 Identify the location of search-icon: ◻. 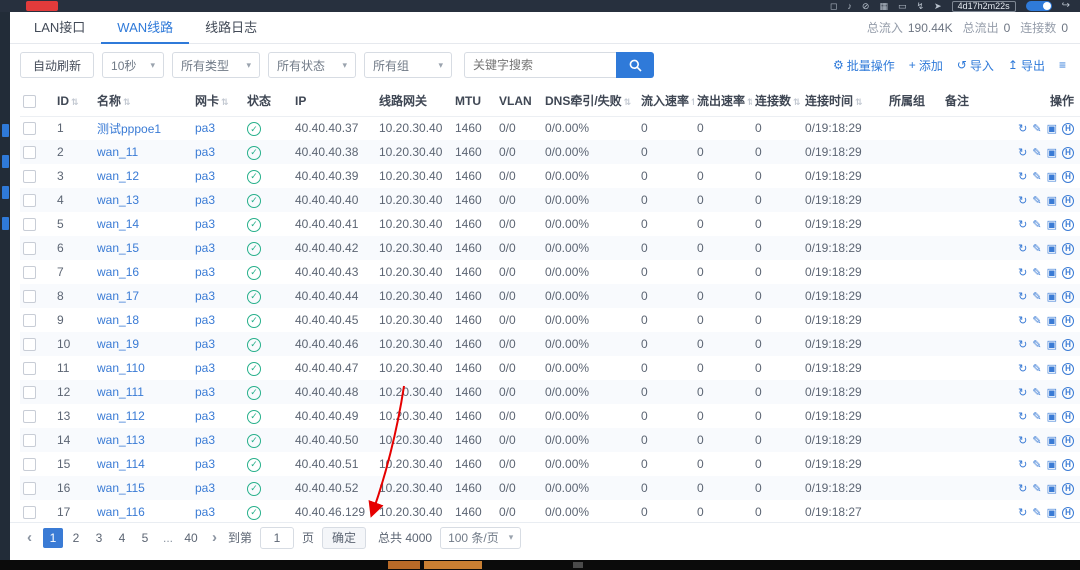
(833, 6).